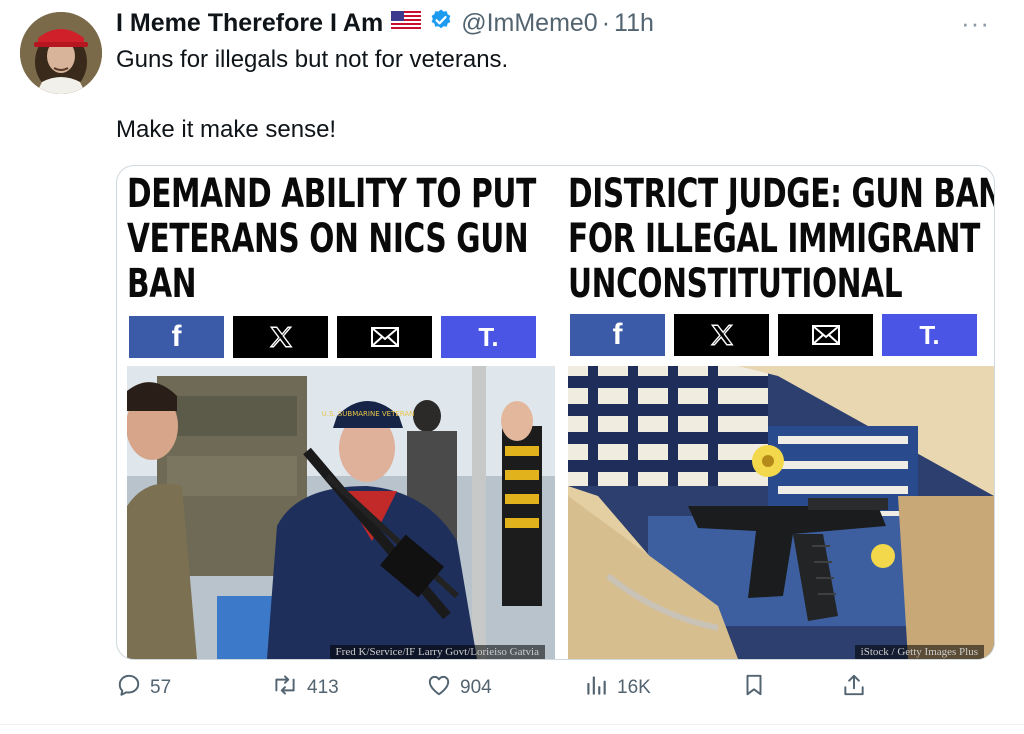 The image size is (1024, 734). I want to click on reply-count: 57, so click(161, 687).